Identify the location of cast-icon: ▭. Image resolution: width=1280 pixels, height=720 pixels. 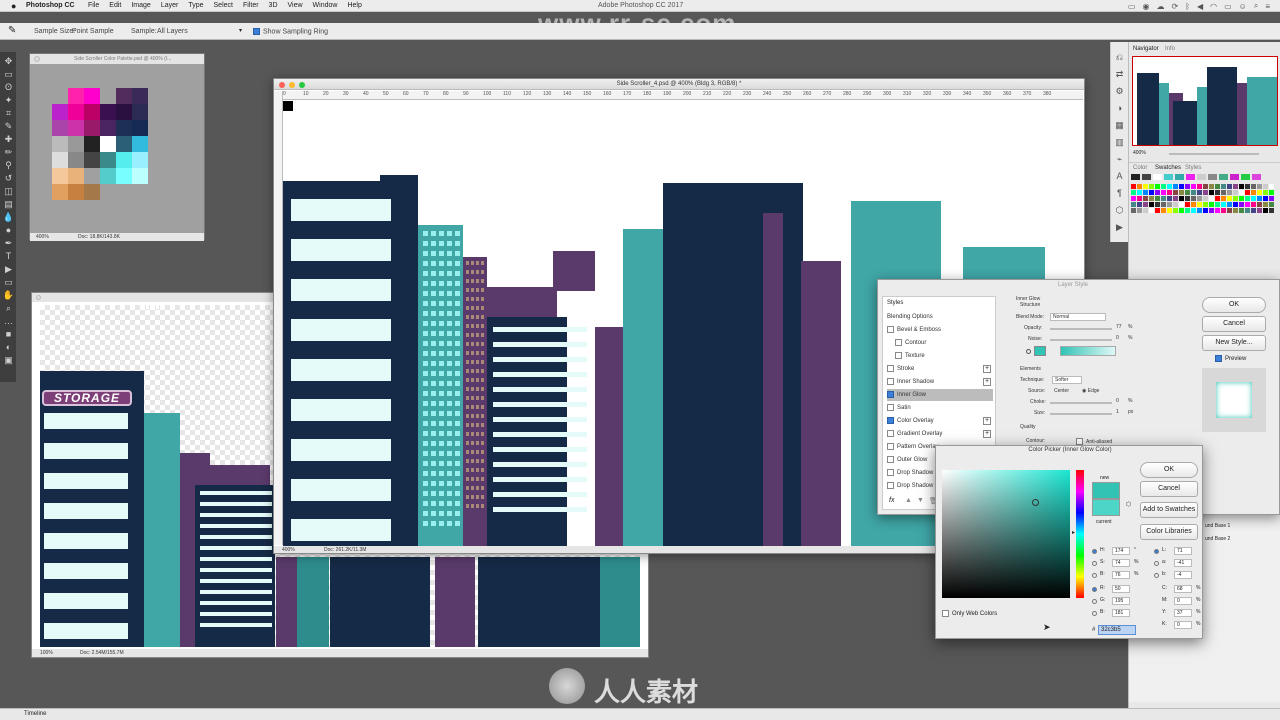
(1132, 6).